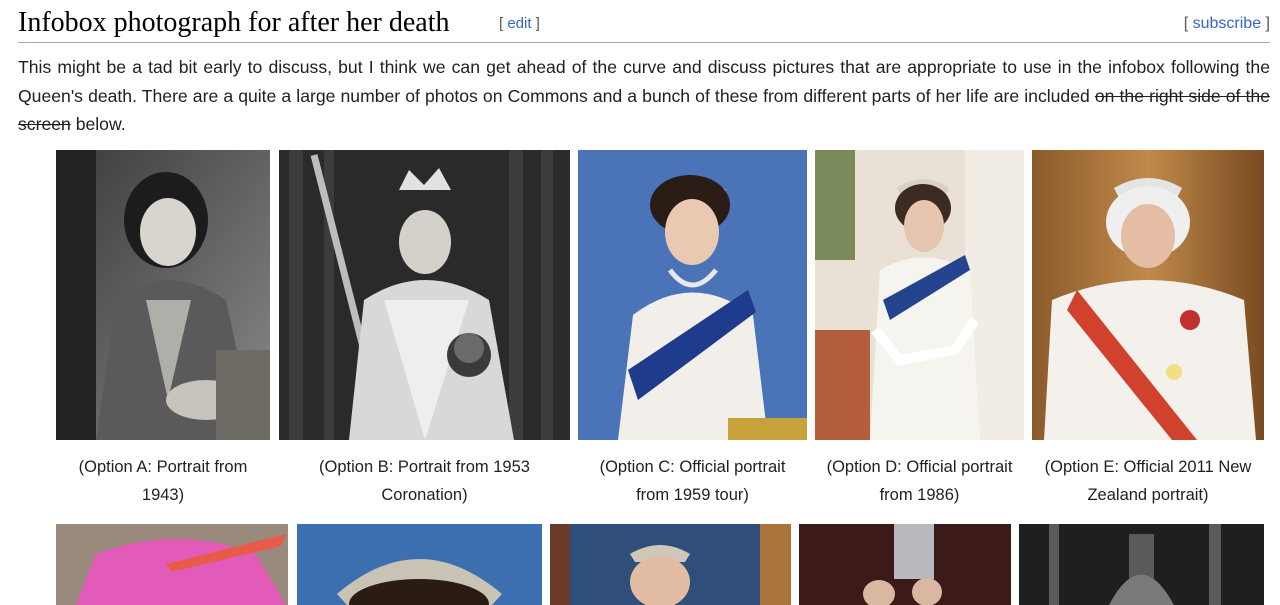 The height and width of the screenshot is (605, 1280). Describe the element at coordinates (692, 495) in the screenshot. I see `caption-c-line2: from 1959 tour)` at that location.